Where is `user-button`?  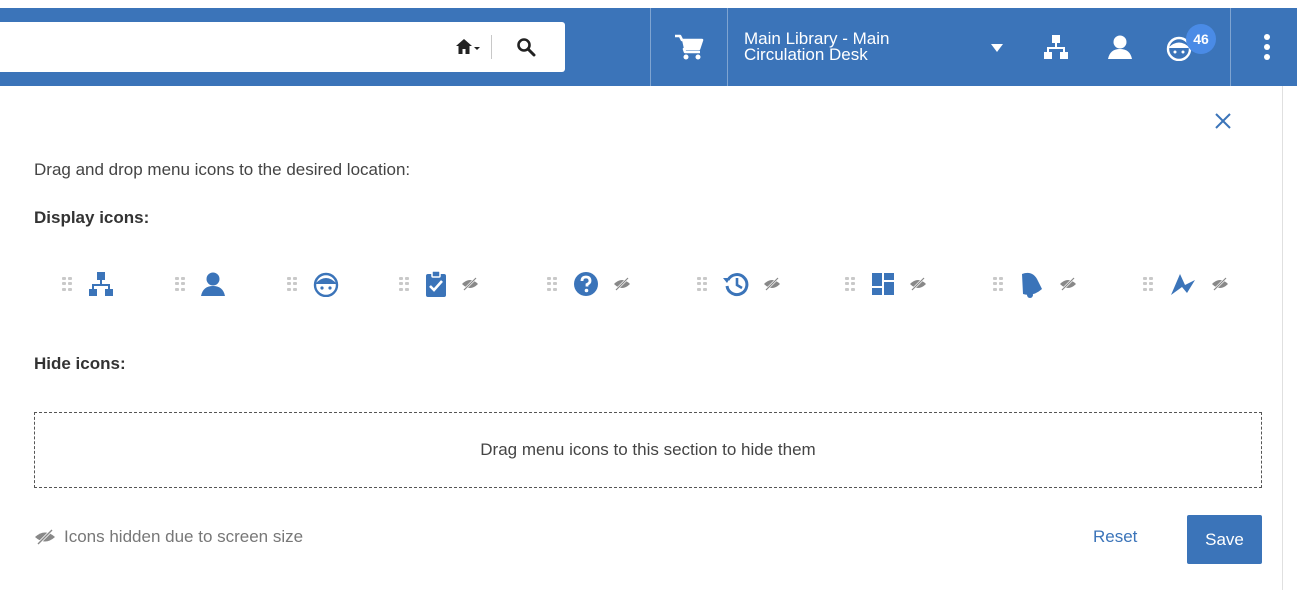 user-button is located at coordinates (1120, 47).